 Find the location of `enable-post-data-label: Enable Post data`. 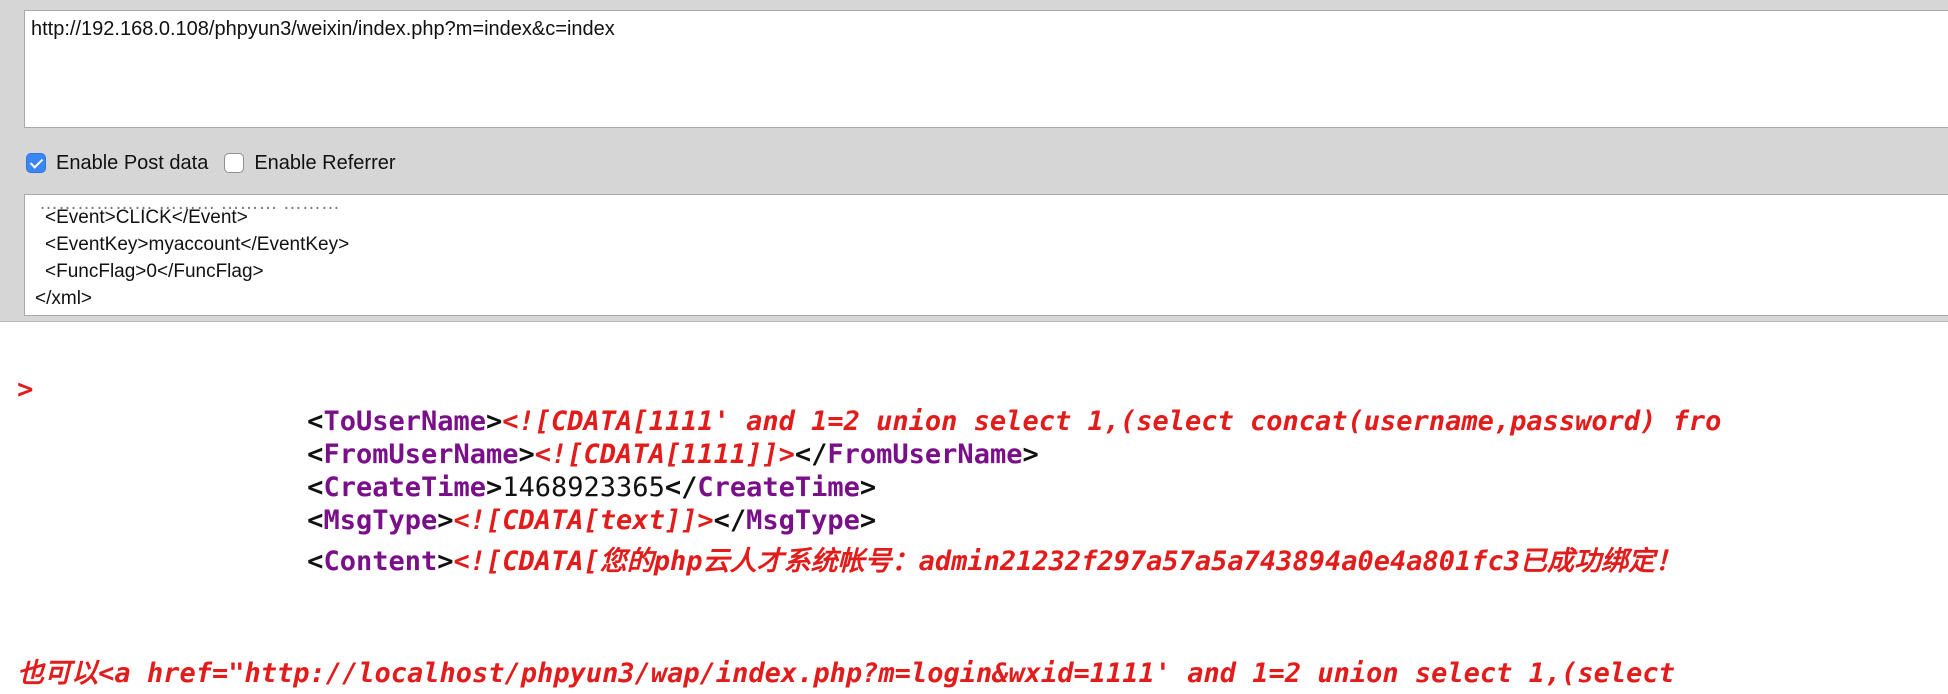

enable-post-data-label: Enable Post data is located at coordinates (132, 162).